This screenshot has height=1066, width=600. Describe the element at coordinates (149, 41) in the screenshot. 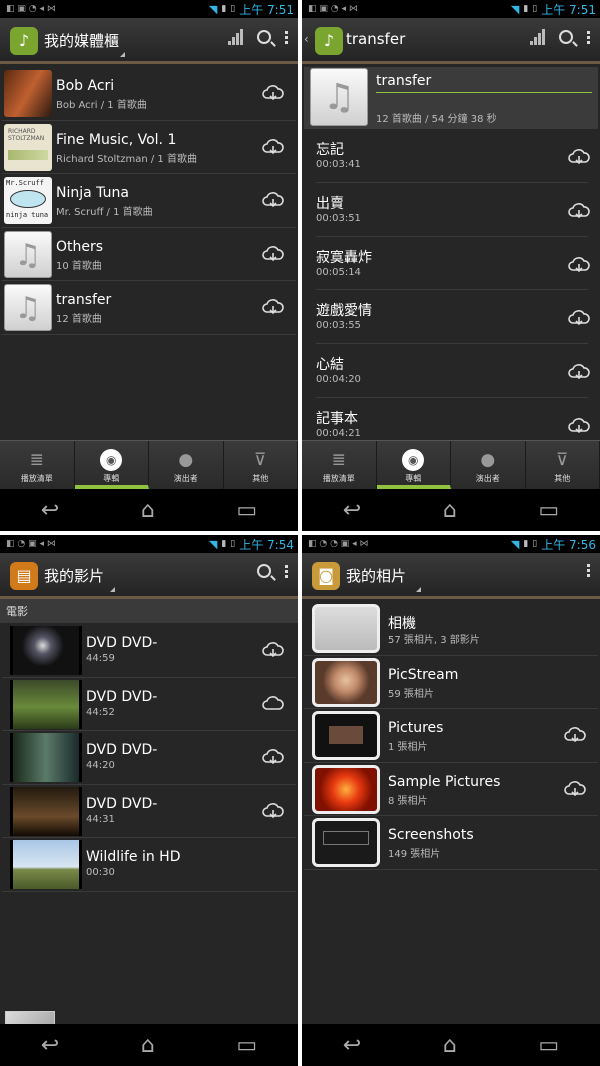

I see `action-bar: ♪ 我的媒體櫃` at that location.